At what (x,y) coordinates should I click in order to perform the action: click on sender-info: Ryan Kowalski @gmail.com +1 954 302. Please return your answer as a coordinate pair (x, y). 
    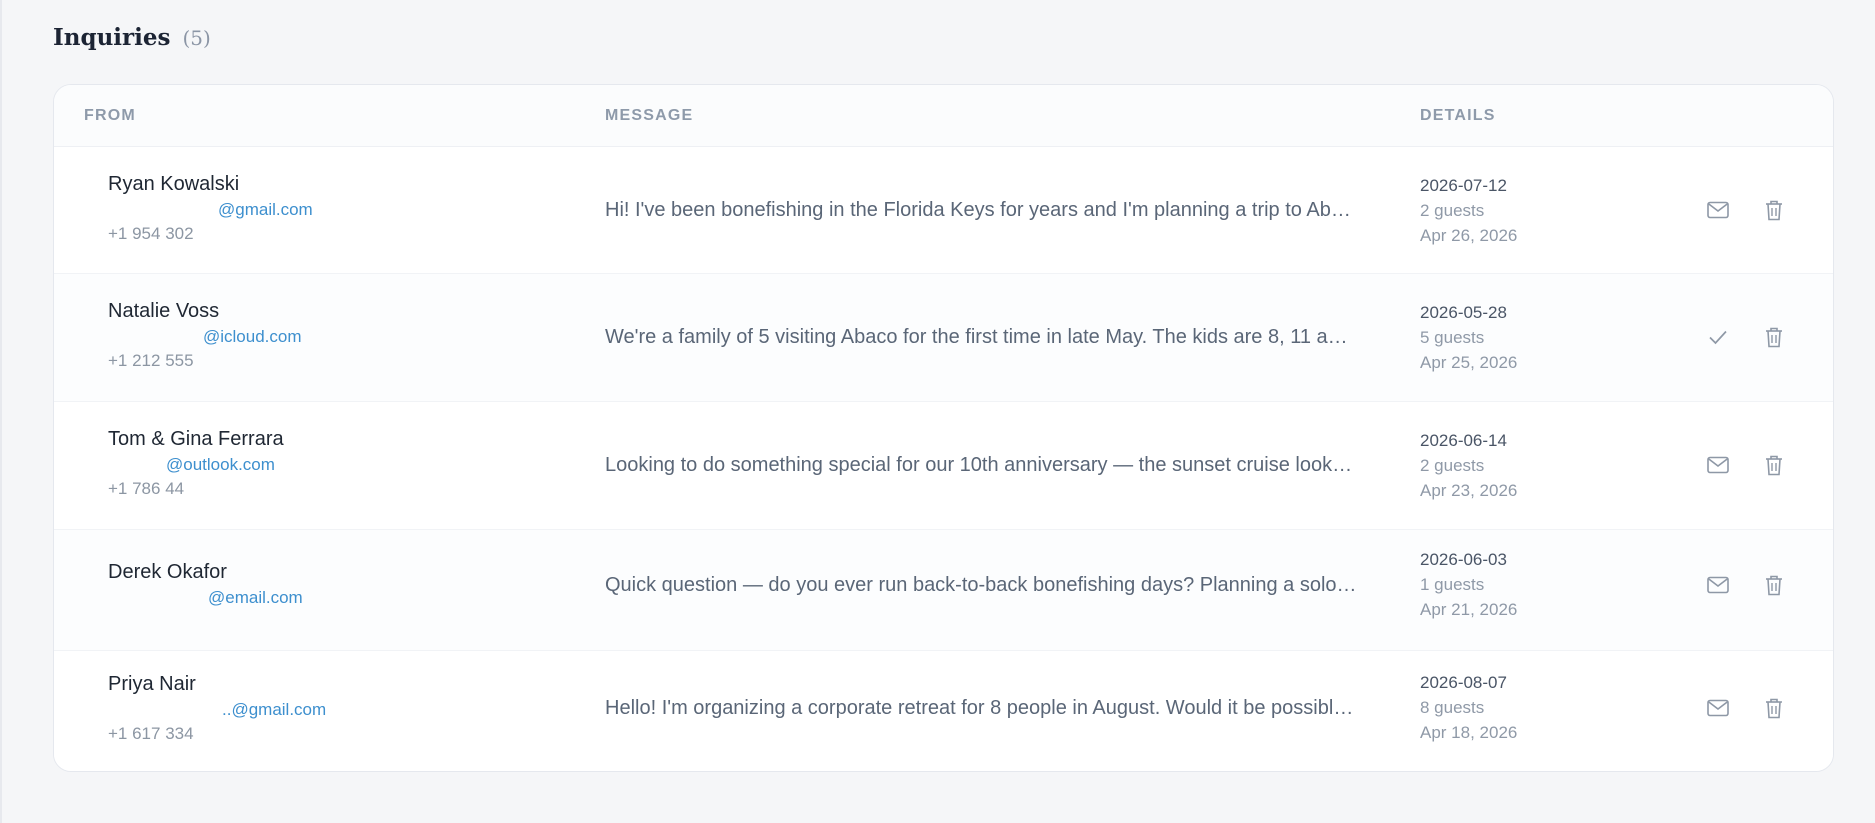
    Looking at the image, I should click on (210, 208).